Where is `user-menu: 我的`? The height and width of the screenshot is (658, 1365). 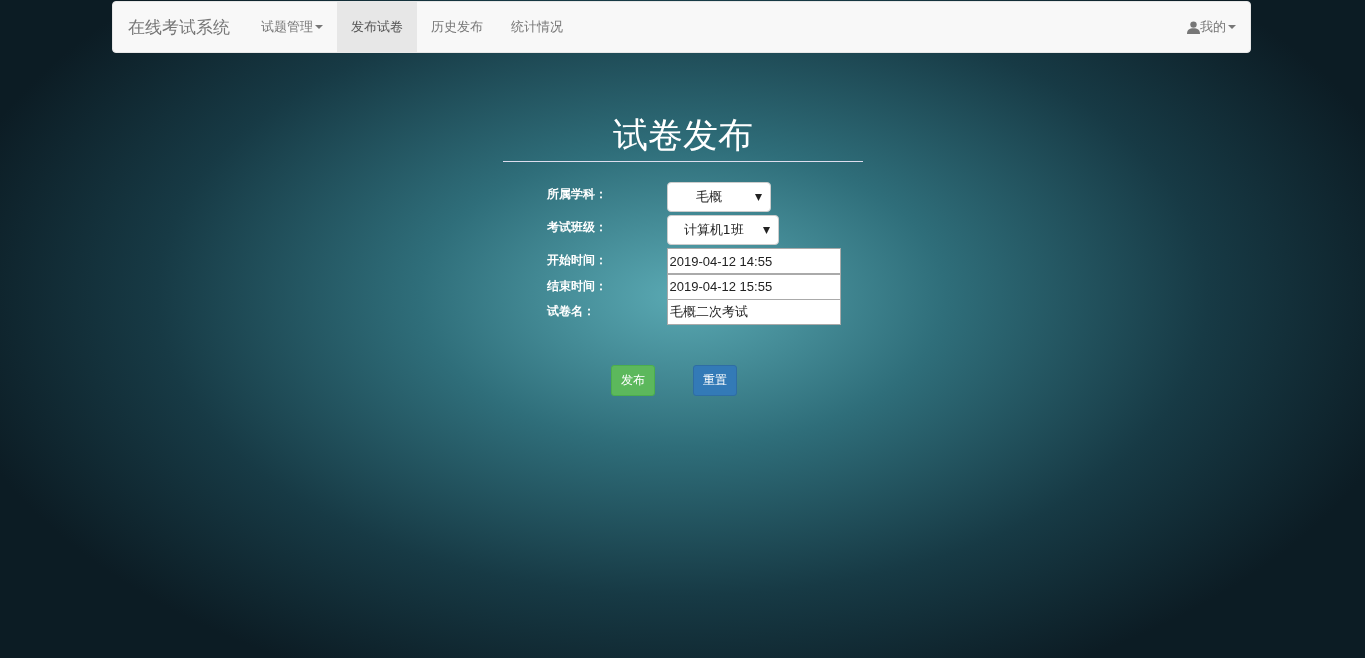
user-menu: 我的 is located at coordinates (1211, 27).